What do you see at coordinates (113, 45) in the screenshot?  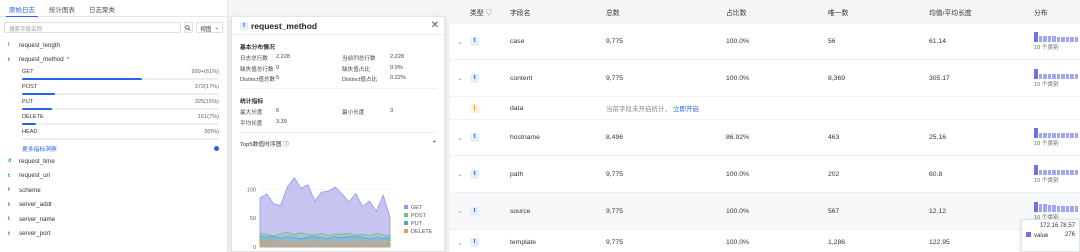 I see `field-item-request-length: l request_length` at bounding box center [113, 45].